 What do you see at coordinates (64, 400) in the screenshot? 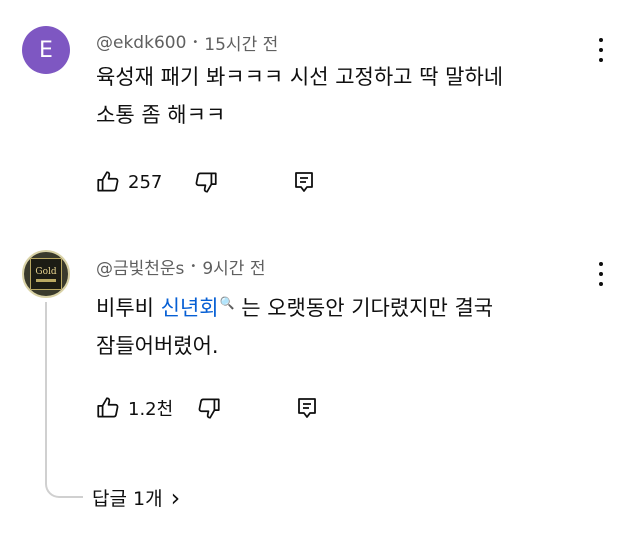
I see `reply-thread-line` at bounding box center [64, 400].